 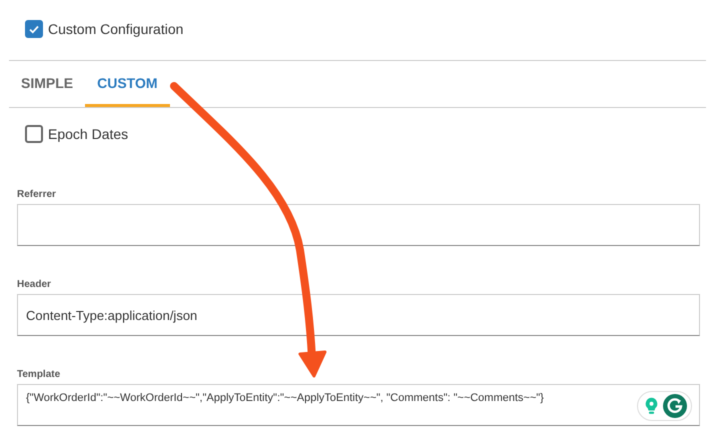 I want to click on checkbox-label: Custom Configuration, so click(x=116, y=29).